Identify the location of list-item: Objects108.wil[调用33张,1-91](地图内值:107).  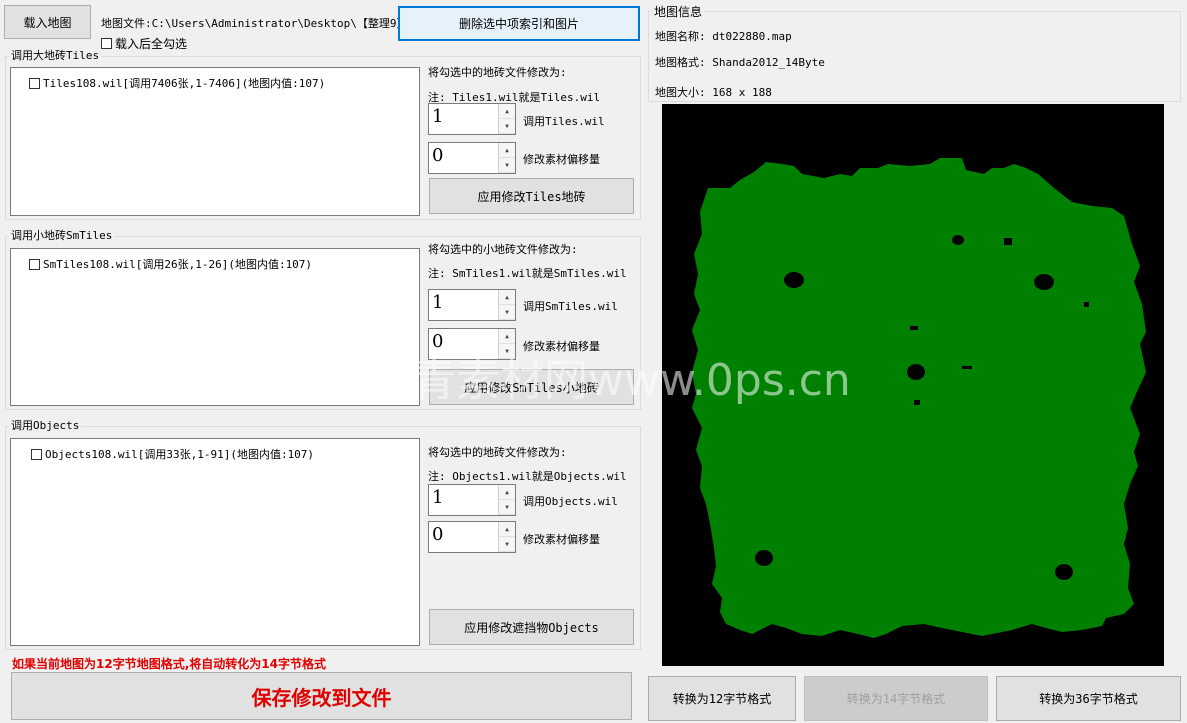
(172, 454).